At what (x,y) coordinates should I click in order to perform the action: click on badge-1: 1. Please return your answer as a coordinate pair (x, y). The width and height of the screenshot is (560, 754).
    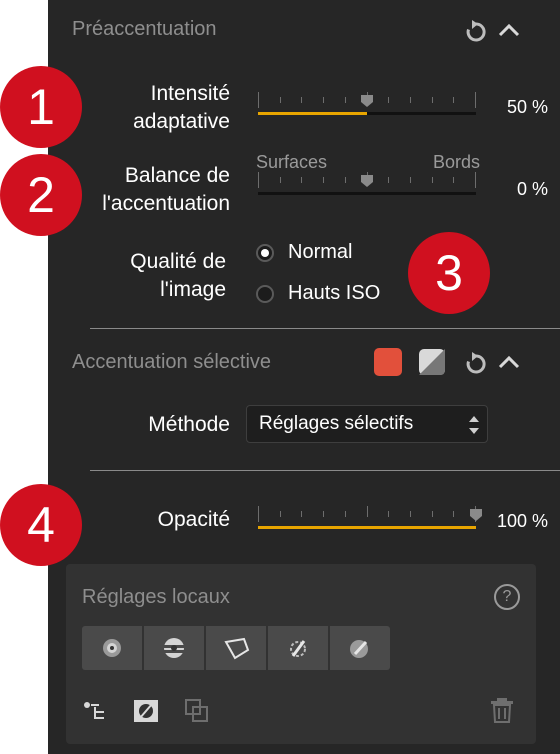
    Looking at the image, I should click on (41, 107).